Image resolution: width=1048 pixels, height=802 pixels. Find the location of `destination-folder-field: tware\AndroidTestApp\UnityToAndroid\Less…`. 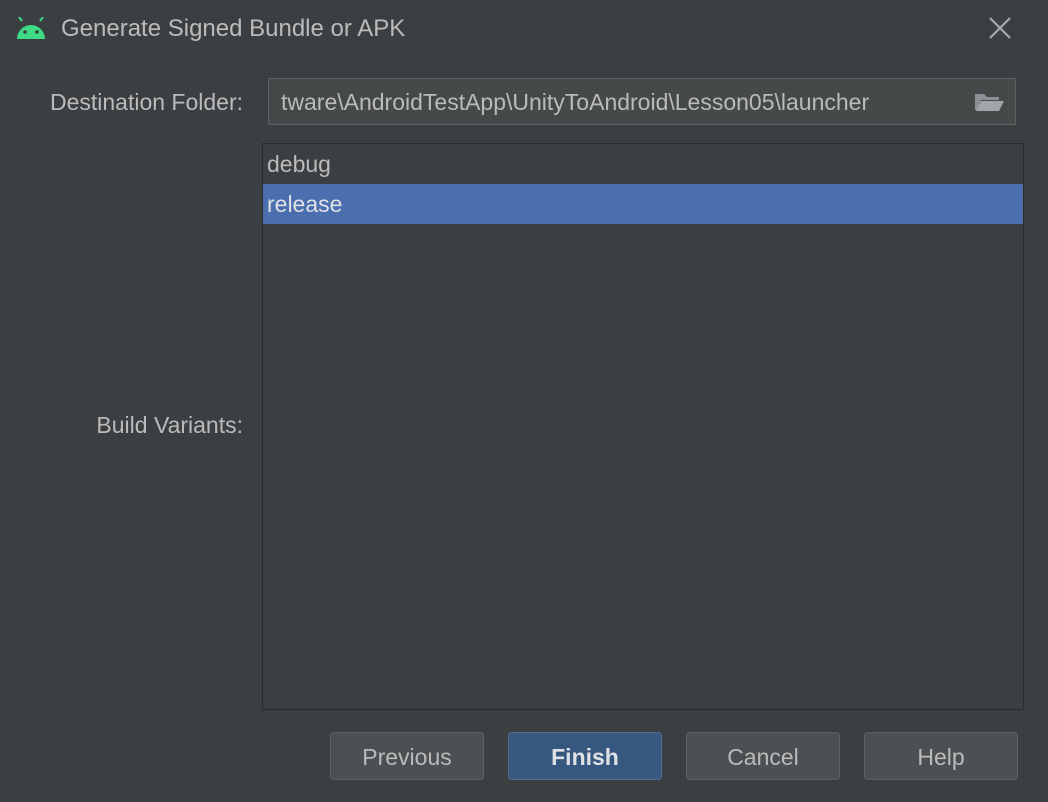

destination-folder-field: tware\AndroidTestApp\UnityToAndroid\Less… is located at coordinates (642, 101).